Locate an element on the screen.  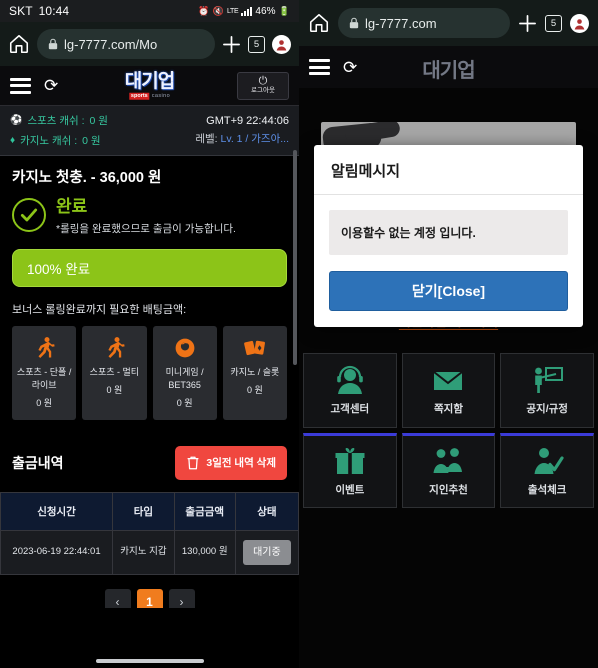
history-header: 출금내역 3일전 내역 삭제 is located at coordinates (149, 462).